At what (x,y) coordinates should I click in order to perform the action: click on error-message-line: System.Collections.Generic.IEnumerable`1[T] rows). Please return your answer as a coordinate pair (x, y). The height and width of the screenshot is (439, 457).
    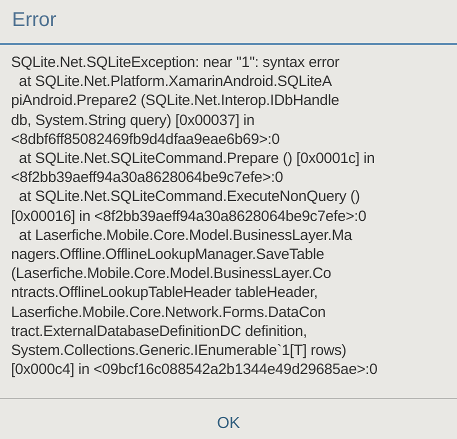
    Looking at the image, I should click on (179, 350).